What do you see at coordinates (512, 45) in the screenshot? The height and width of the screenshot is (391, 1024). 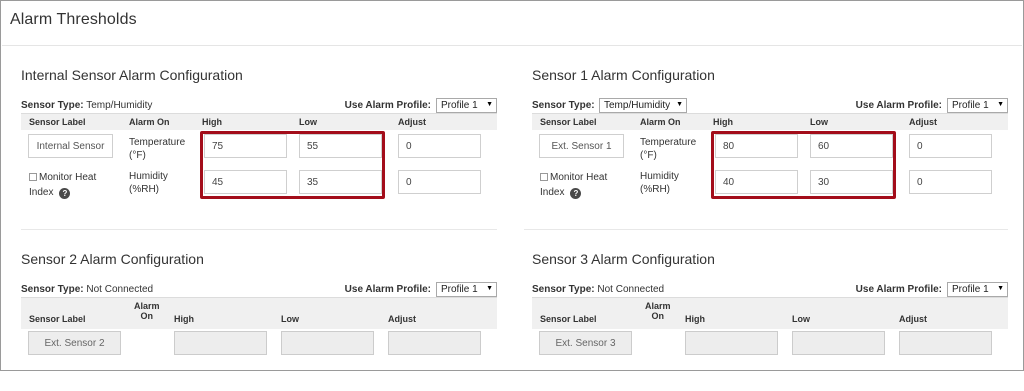 I see `title-divider` at bounding box center [512, 45].